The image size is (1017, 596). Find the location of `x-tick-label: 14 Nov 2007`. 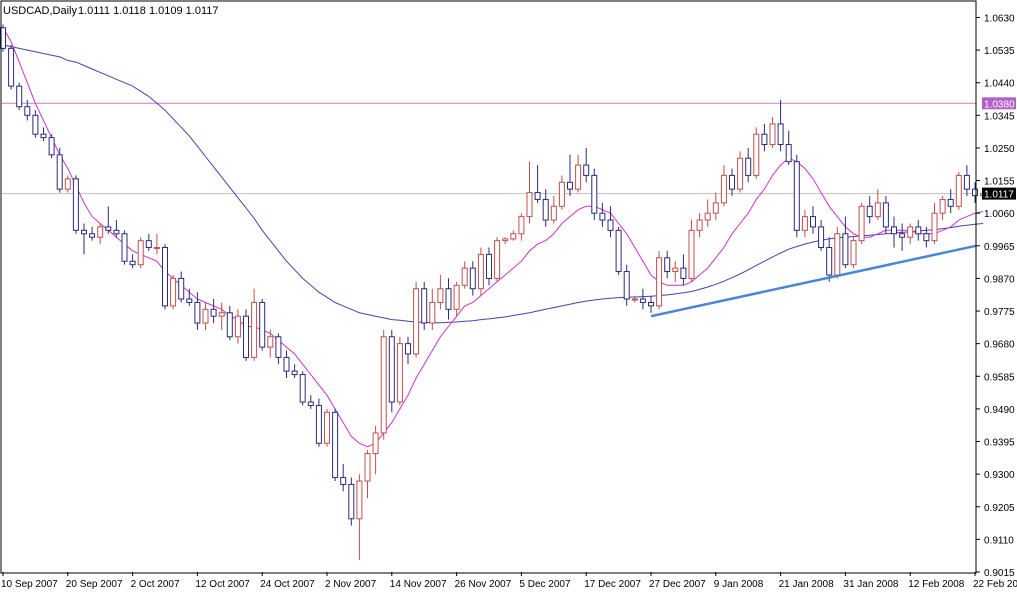

x-tick-label: 14 Nov 2007 is located at coordinates (418, 584).